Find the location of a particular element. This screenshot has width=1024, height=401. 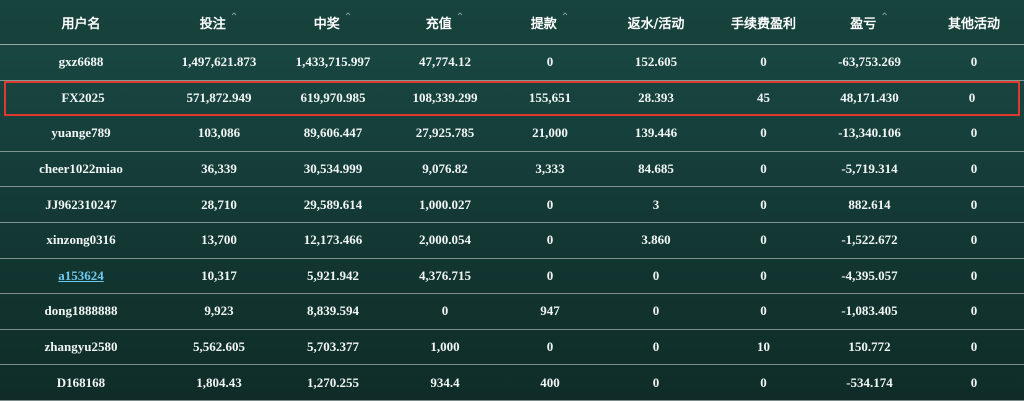

table-cell: 108,339.299 is located at coordinates (445, 97).